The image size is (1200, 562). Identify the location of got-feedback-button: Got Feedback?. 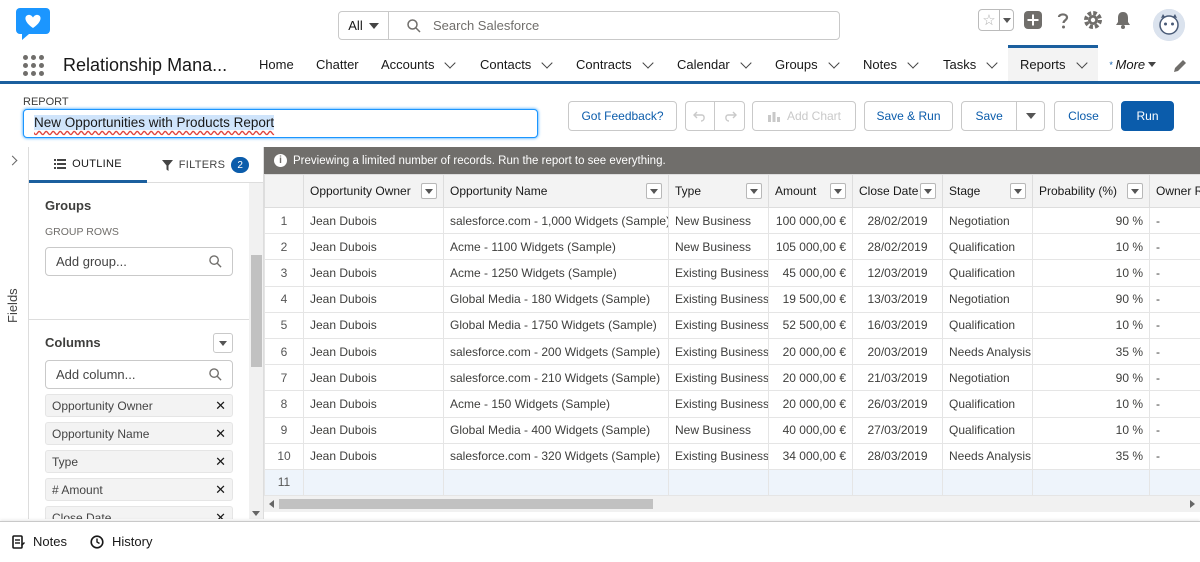
(622, 116).